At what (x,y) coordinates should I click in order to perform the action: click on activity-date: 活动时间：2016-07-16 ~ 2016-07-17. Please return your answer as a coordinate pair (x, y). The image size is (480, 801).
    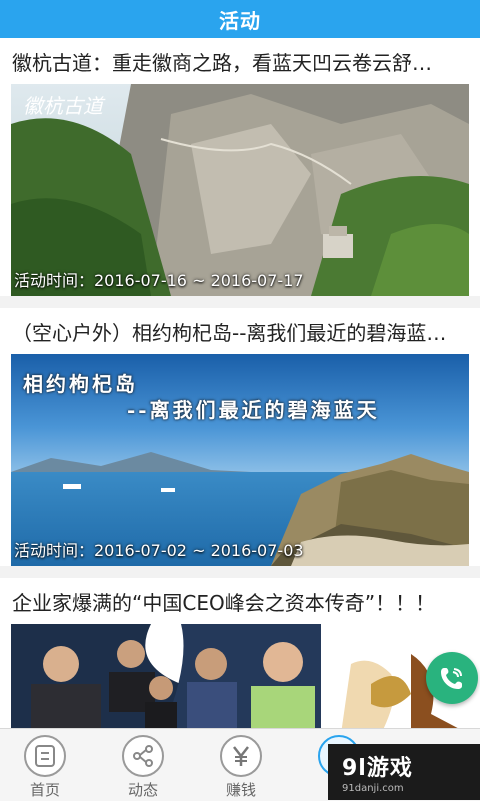
    Looking at the image, I should click on (159, 280).